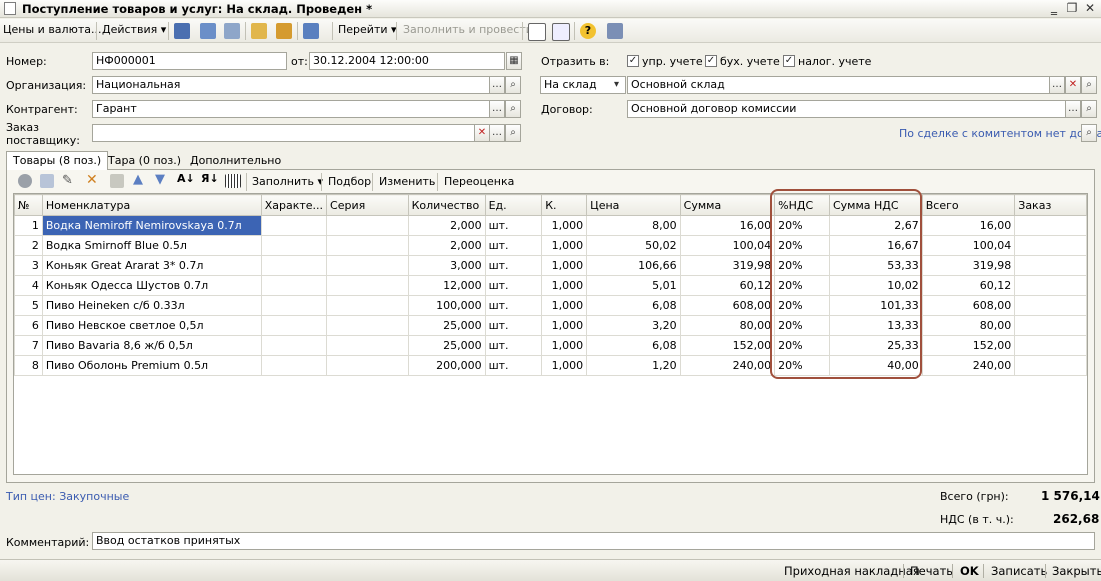 This screenshot has width=1101, height=581. Describe the element at coordinates (727, 265) in the screenshot. I see `sum-cell: 319,98` at that location.